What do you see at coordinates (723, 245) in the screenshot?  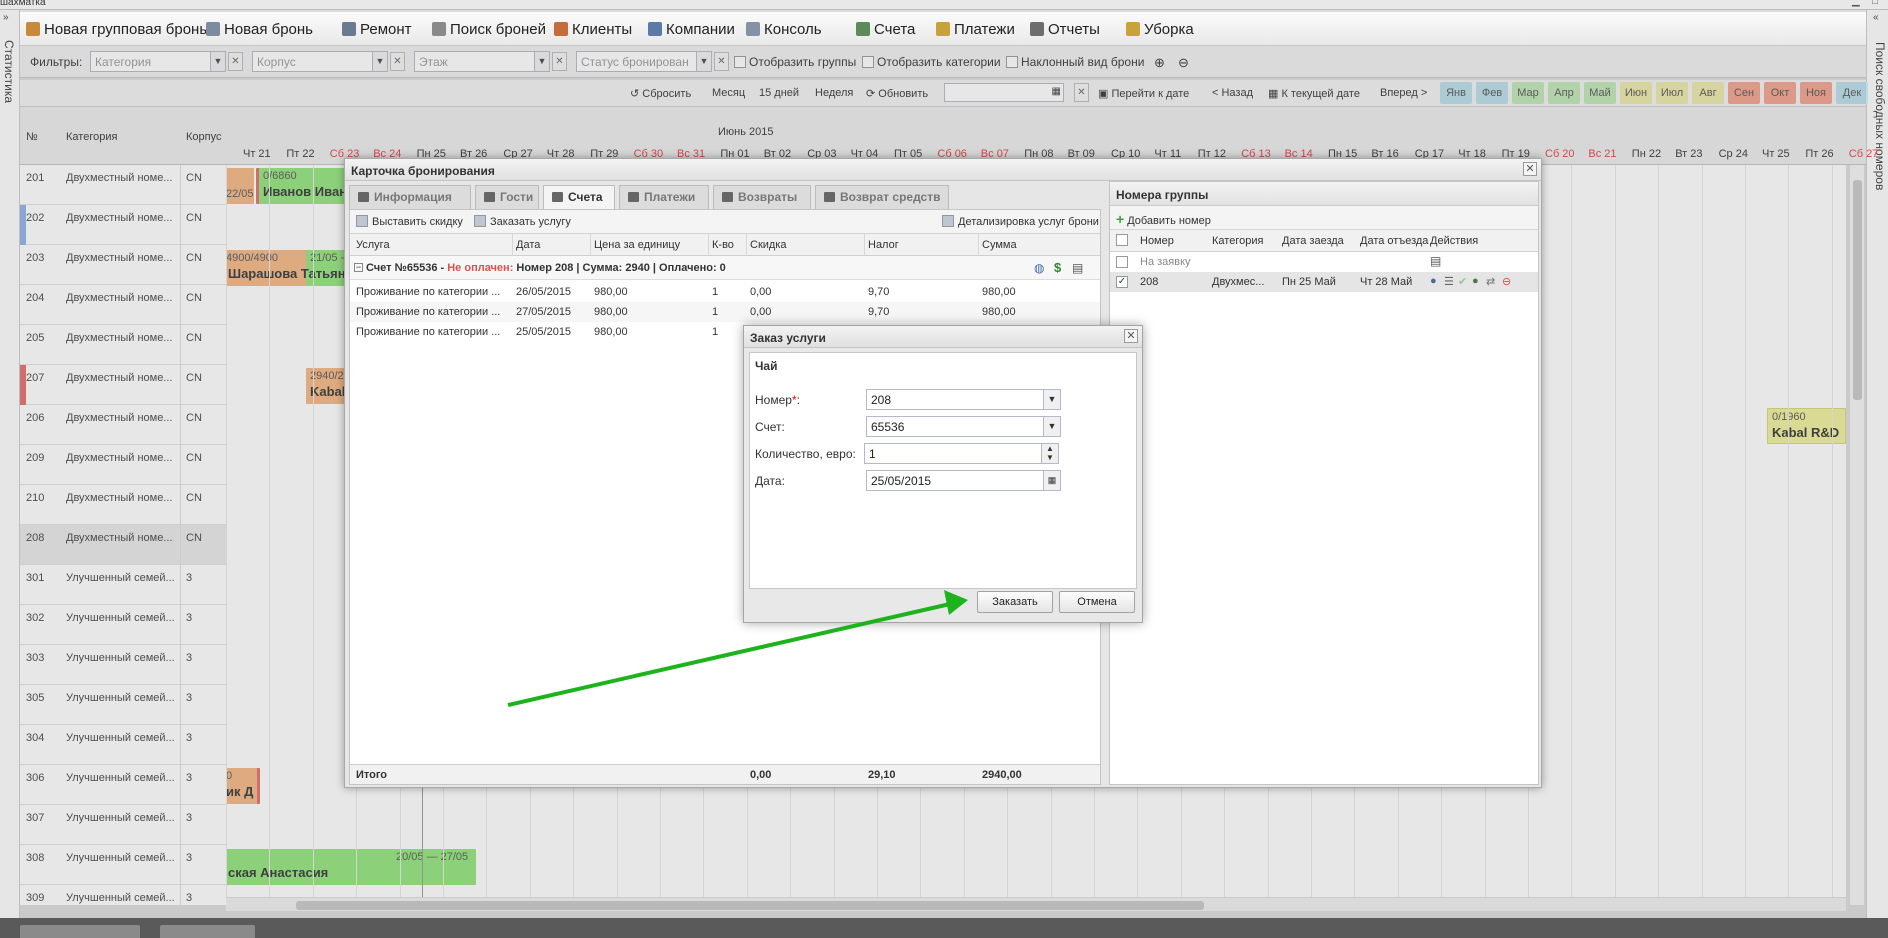 I see `invoice-col-header: К-во` at bounding box center [723, 245].